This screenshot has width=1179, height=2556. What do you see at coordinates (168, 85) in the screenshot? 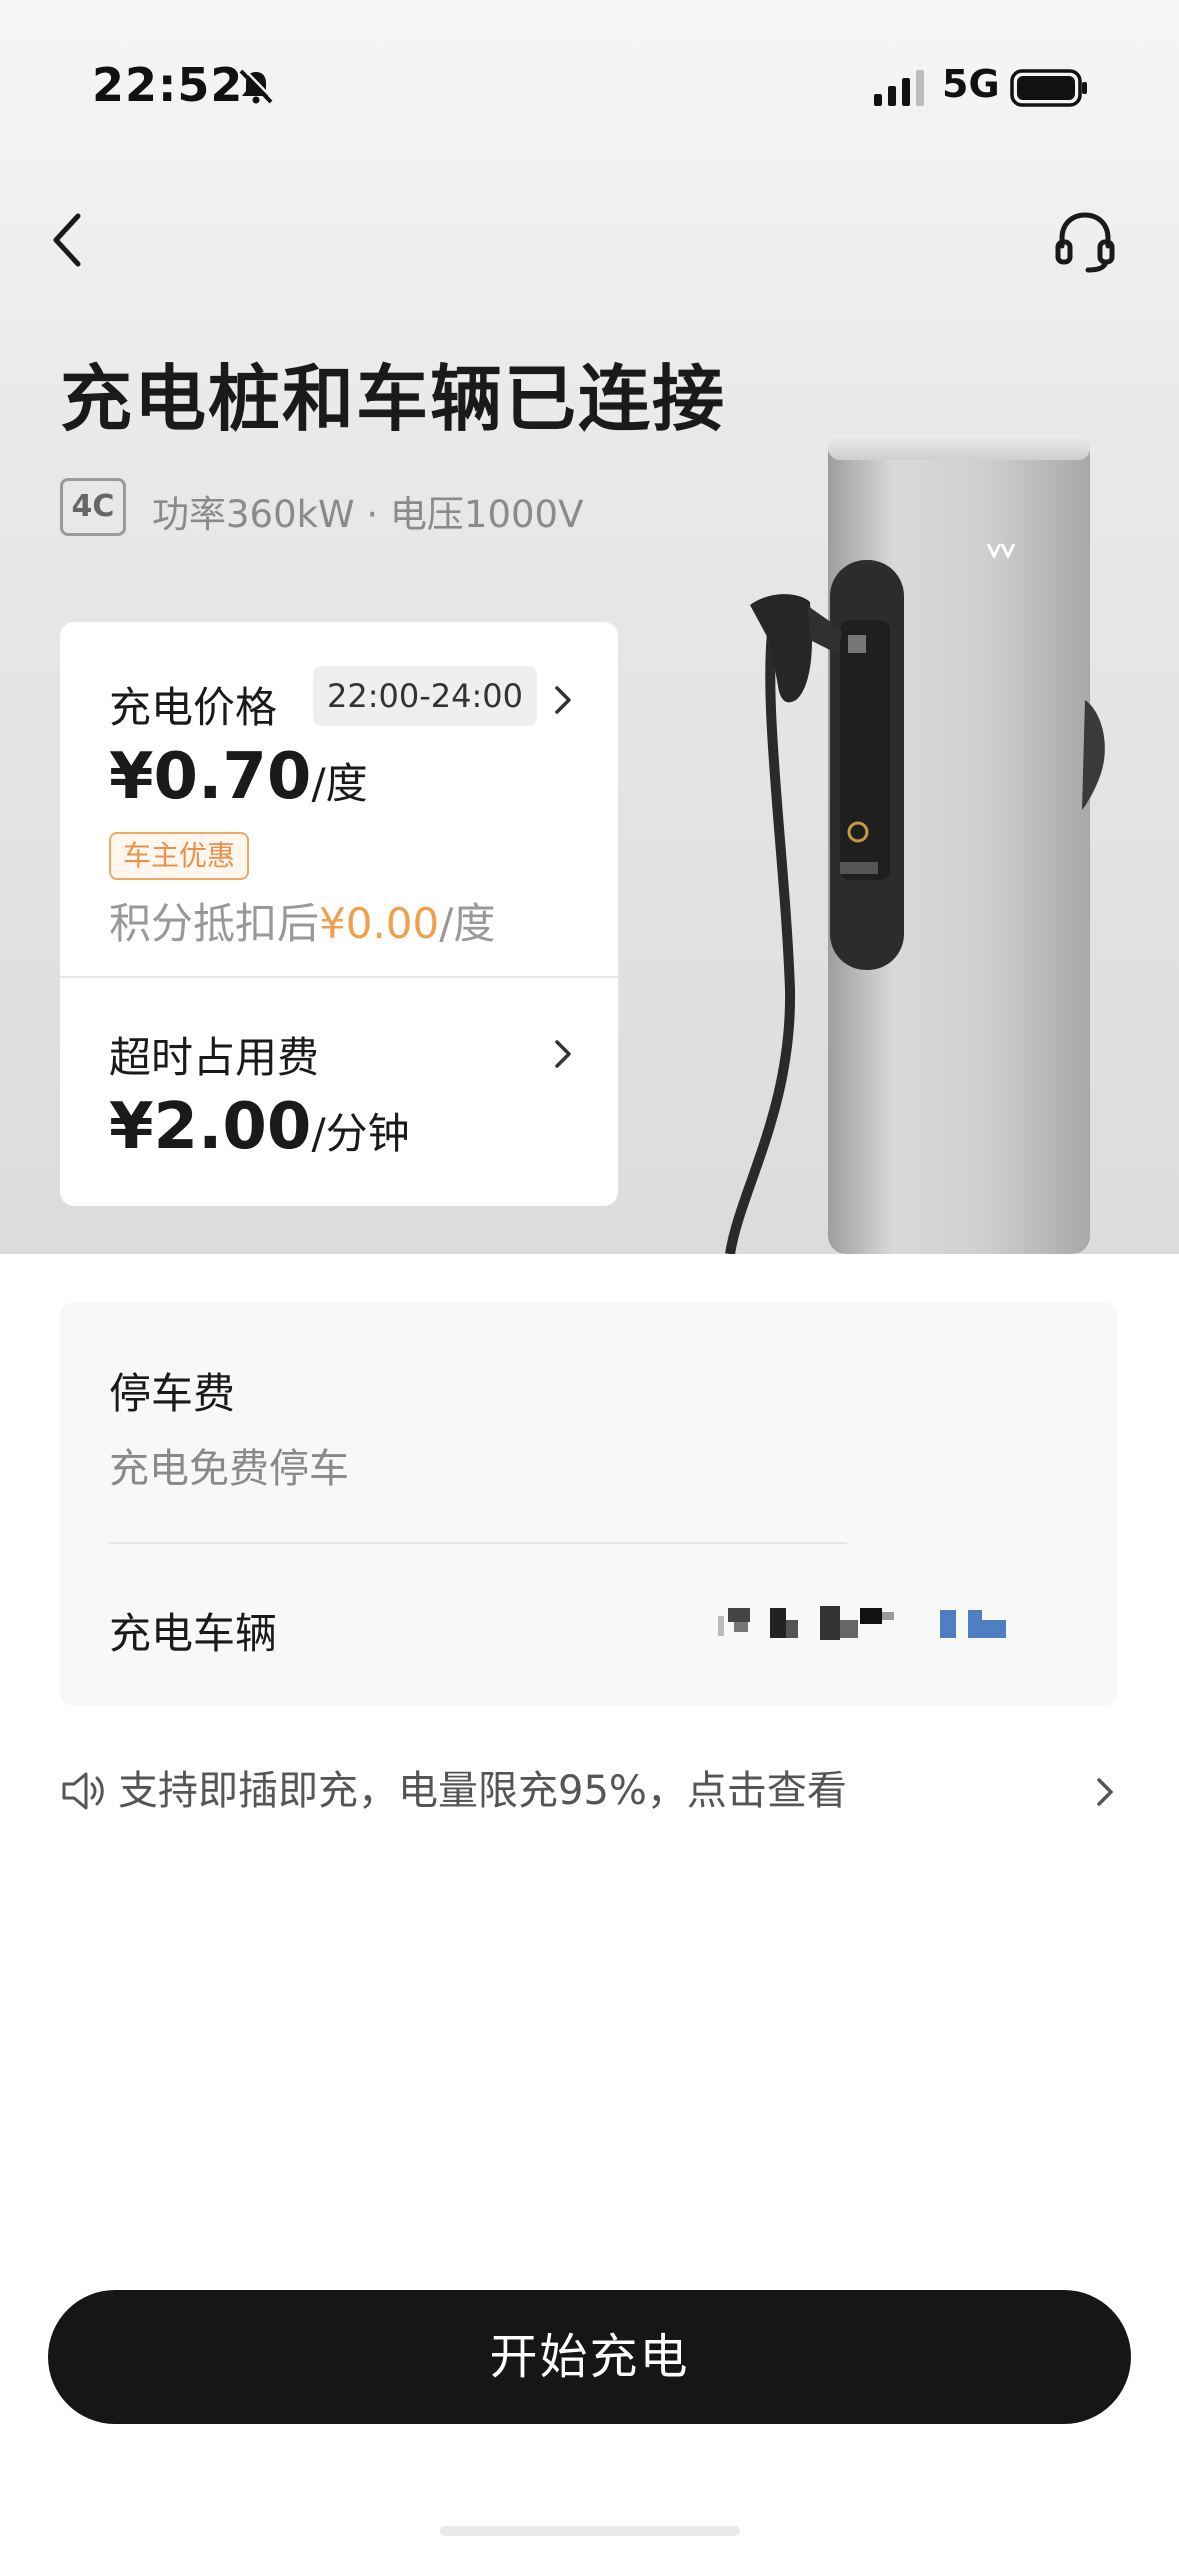
I see `status-time: 22:52` at bounding box center [168, 85].